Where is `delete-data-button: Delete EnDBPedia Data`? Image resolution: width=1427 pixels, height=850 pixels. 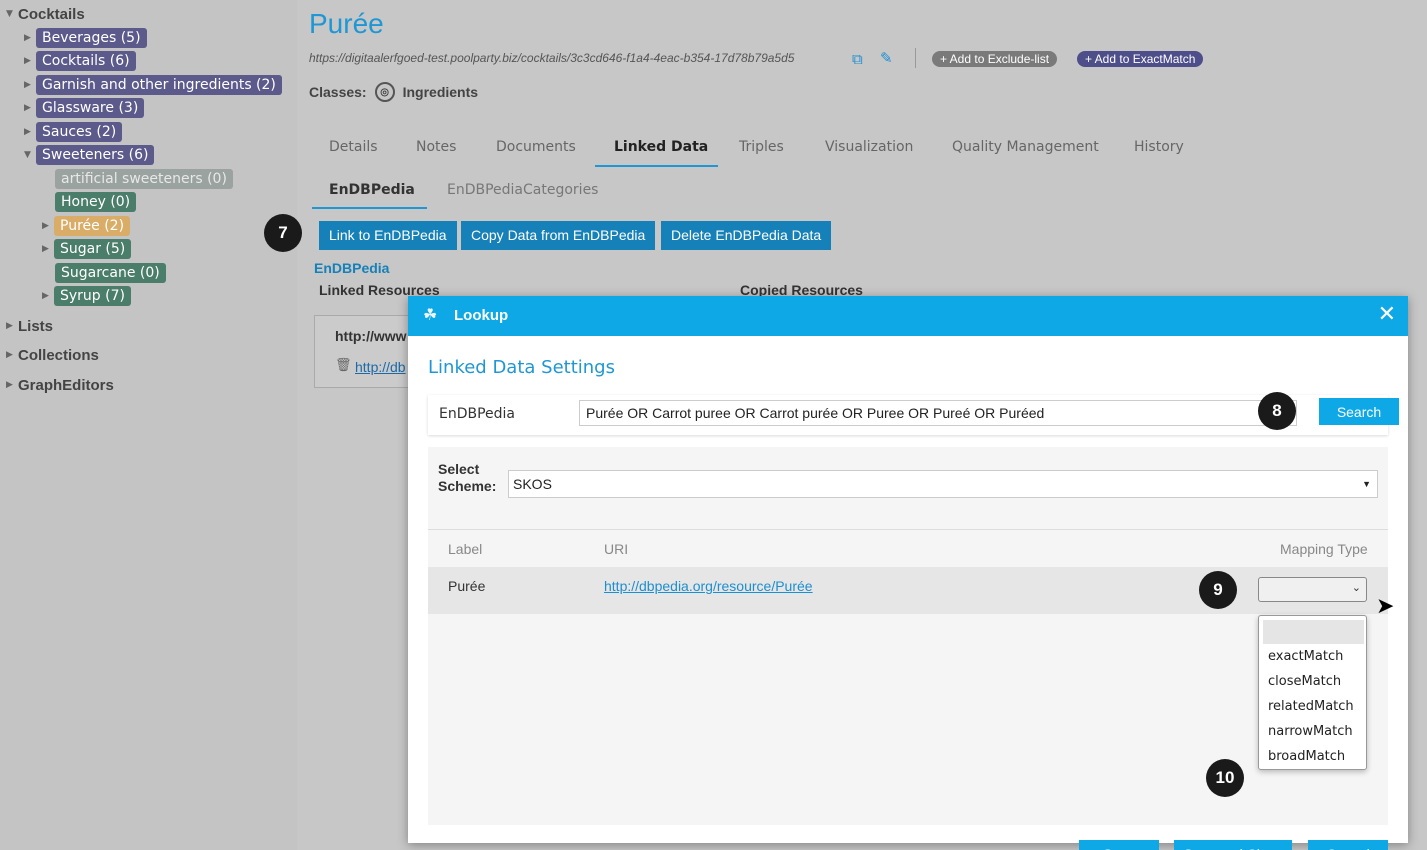 delete-data-button: Delete EnDBPedia Data is located at coordinates (746, 235).